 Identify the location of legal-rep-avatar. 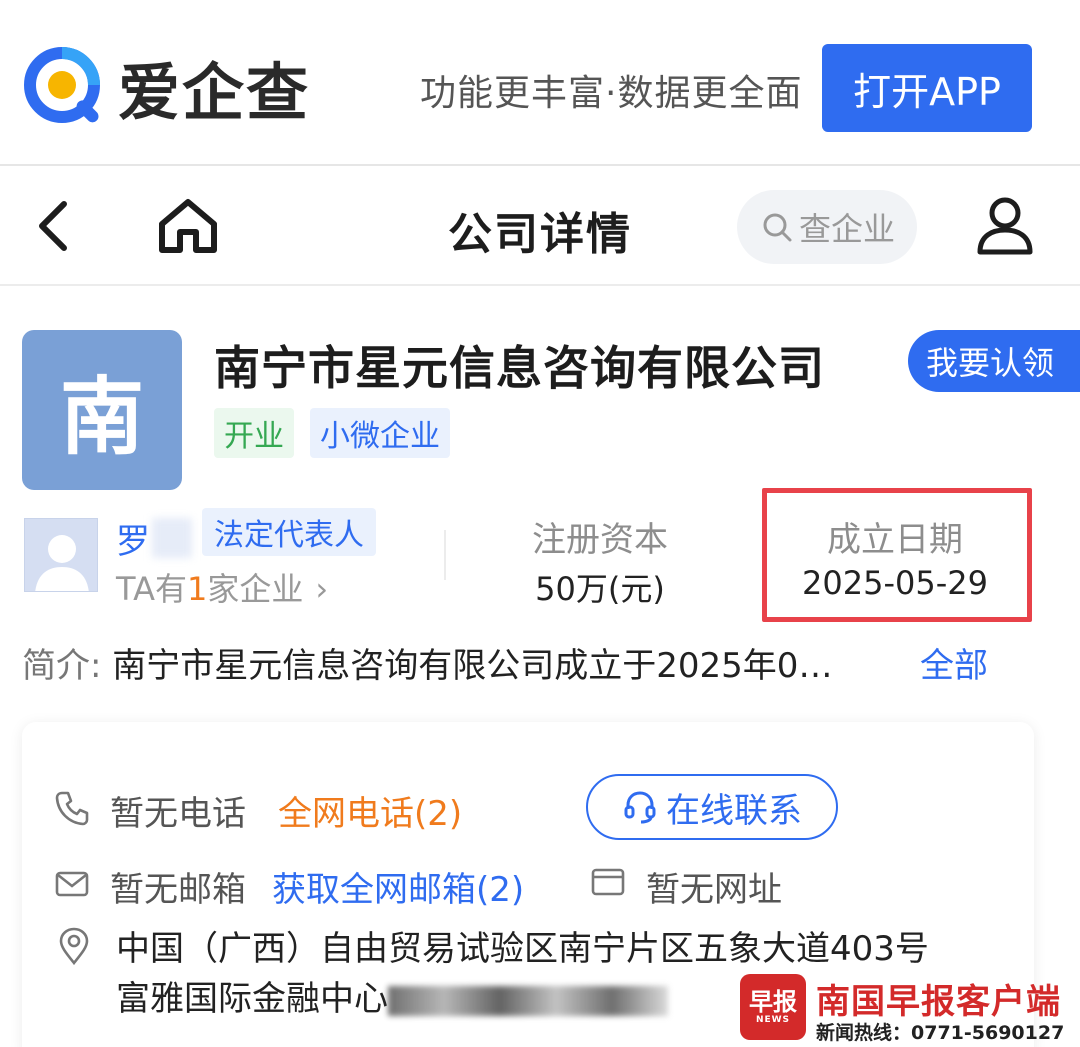
(61, 555).